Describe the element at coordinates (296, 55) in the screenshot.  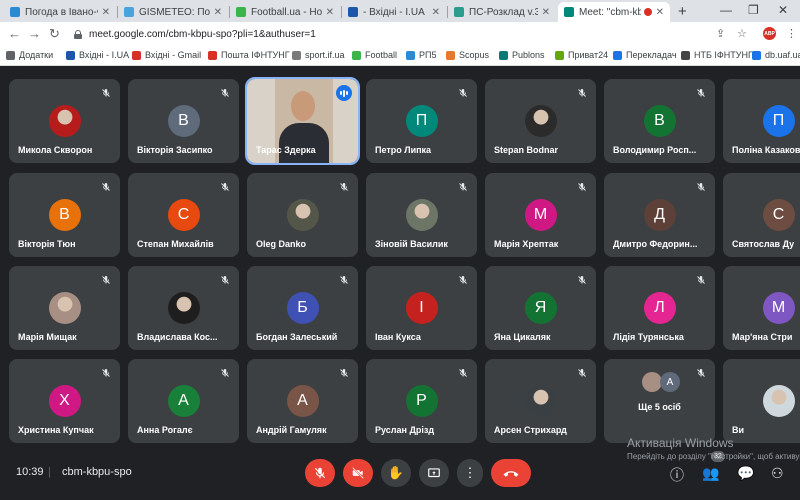
I see `globe-icon` at that location.